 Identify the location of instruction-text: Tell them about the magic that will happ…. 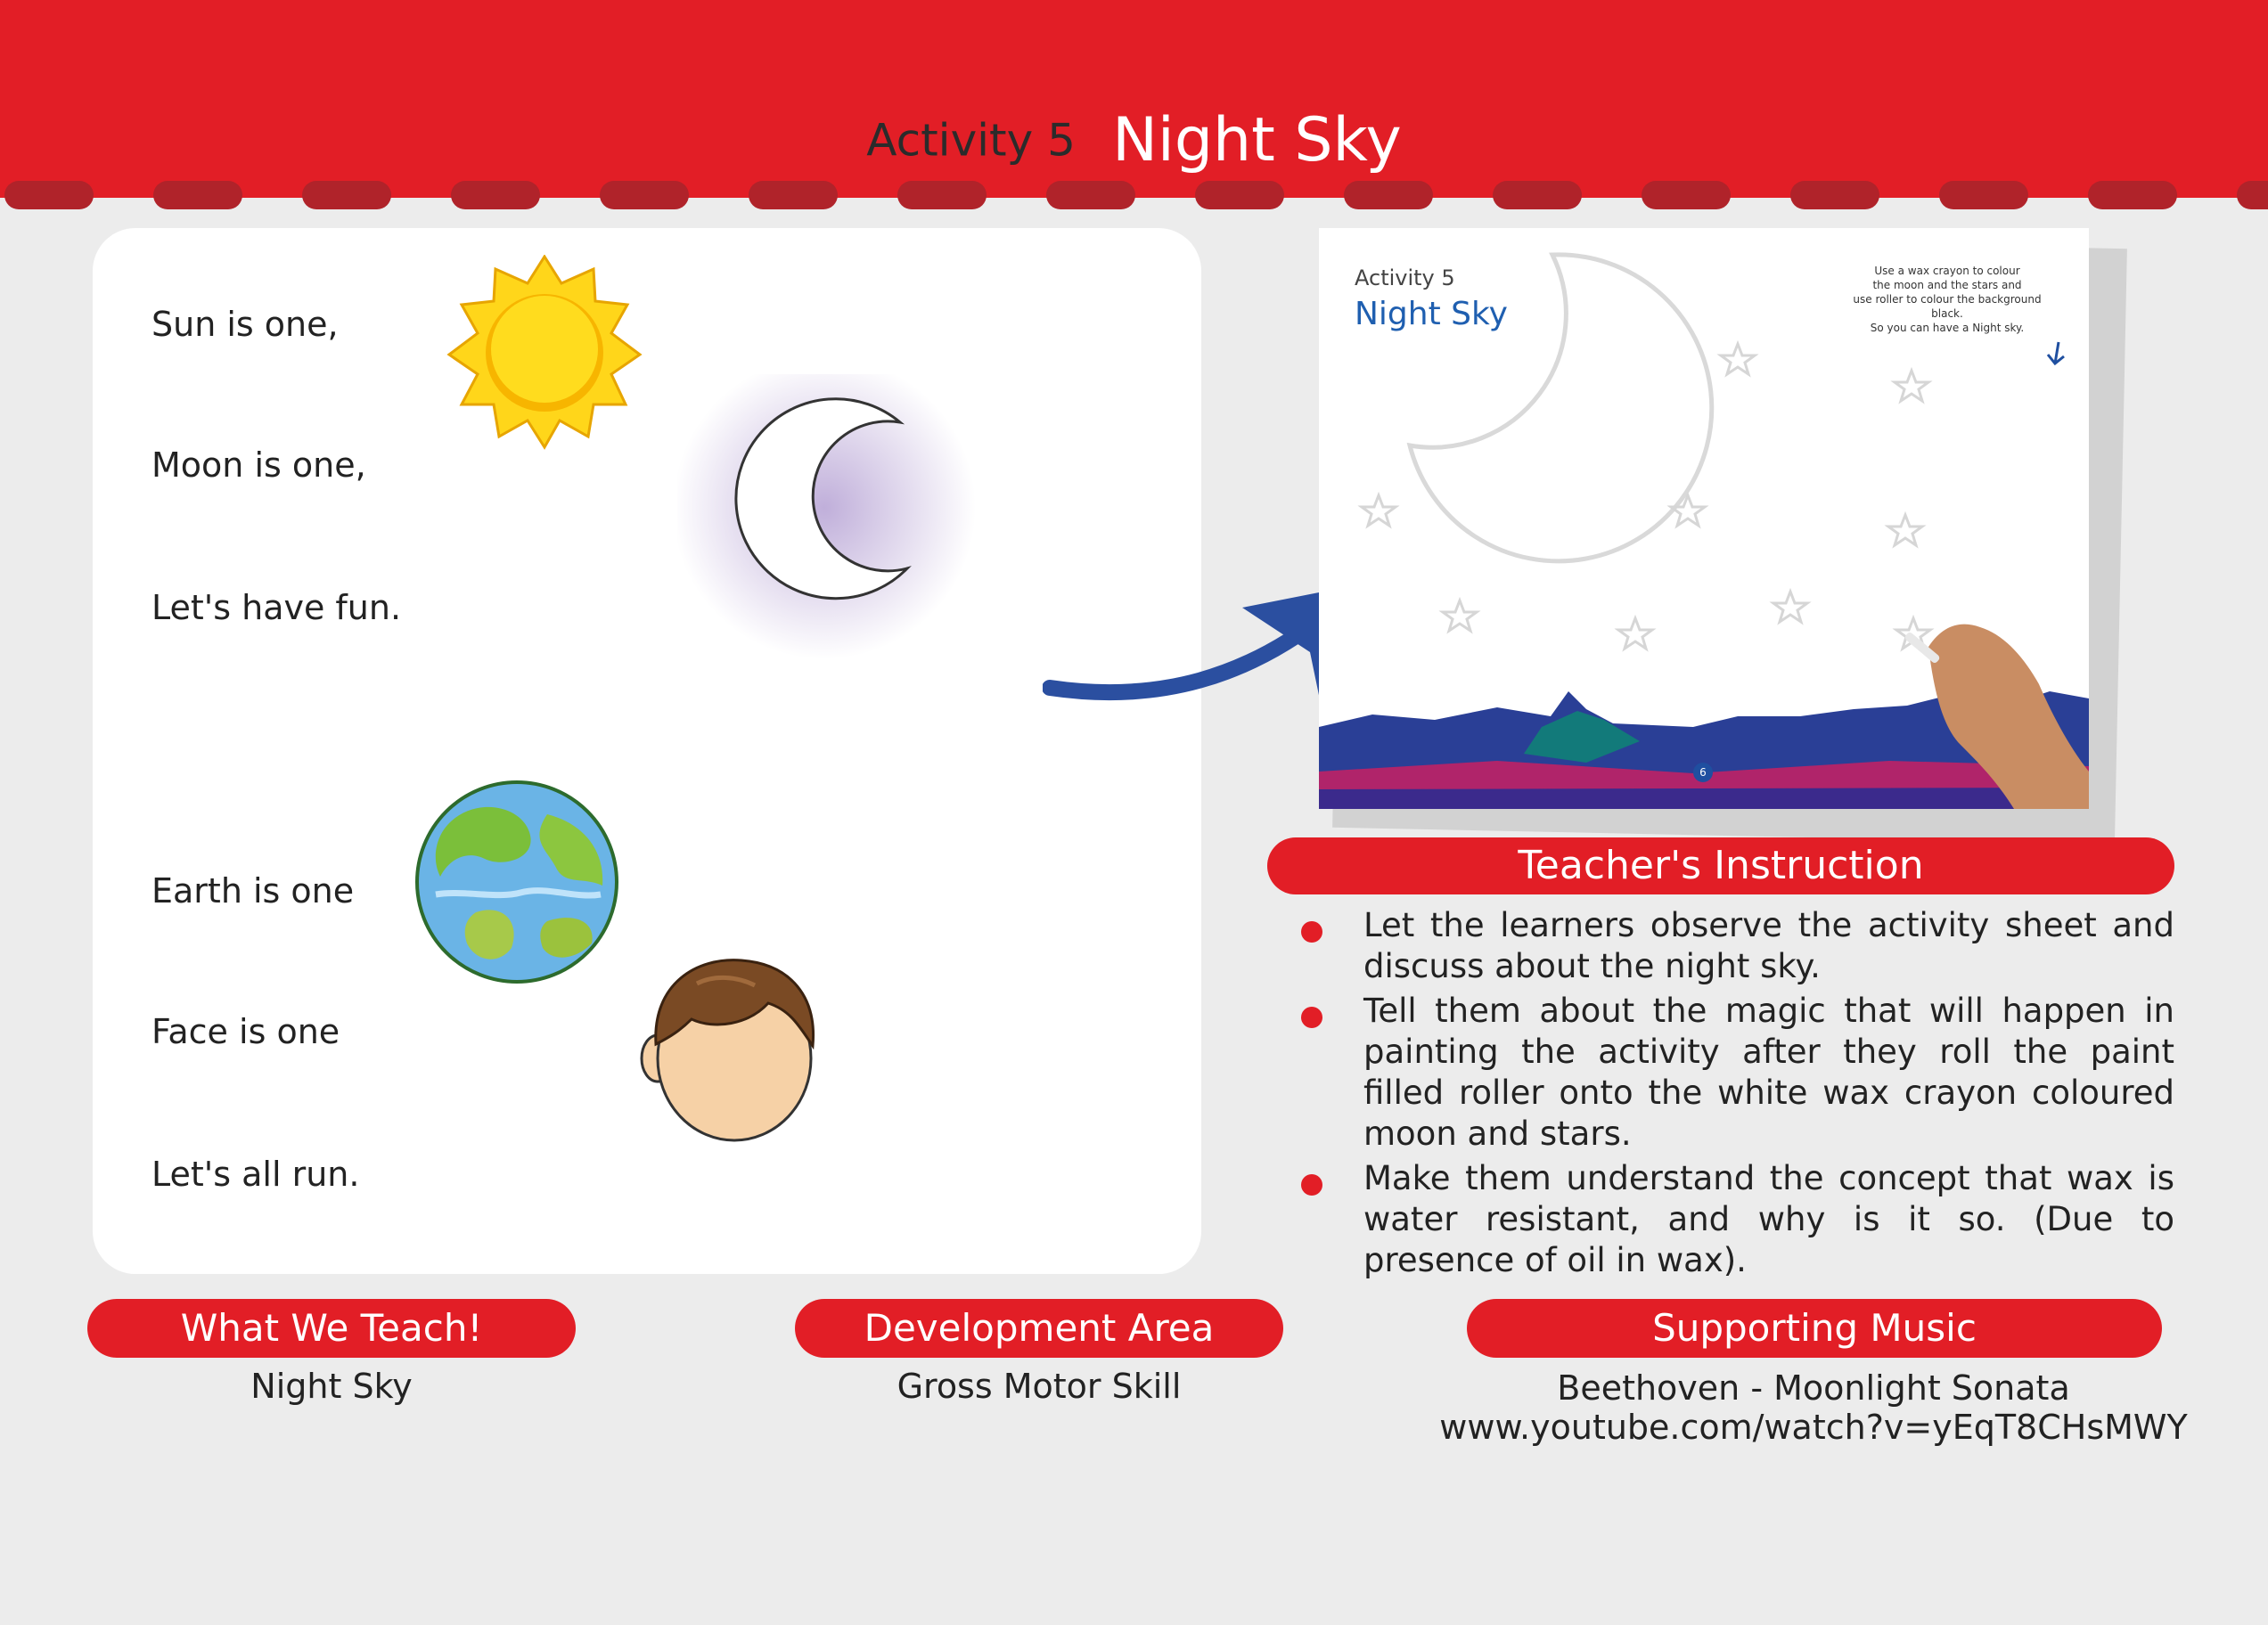
(1769, 1072).